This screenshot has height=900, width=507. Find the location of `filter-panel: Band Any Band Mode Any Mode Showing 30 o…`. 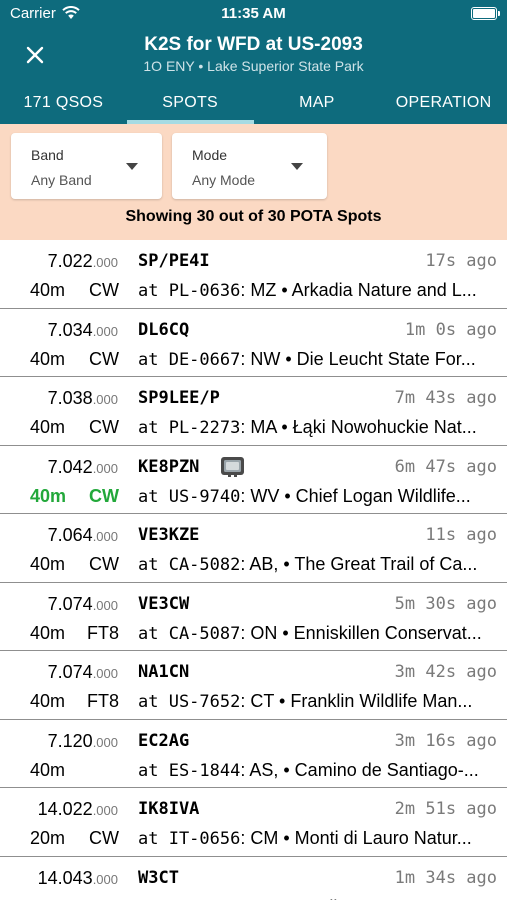

filter-panel: Band Any Band Mode Any Mode Showing 30 o… is located at coordinates (253, 182).